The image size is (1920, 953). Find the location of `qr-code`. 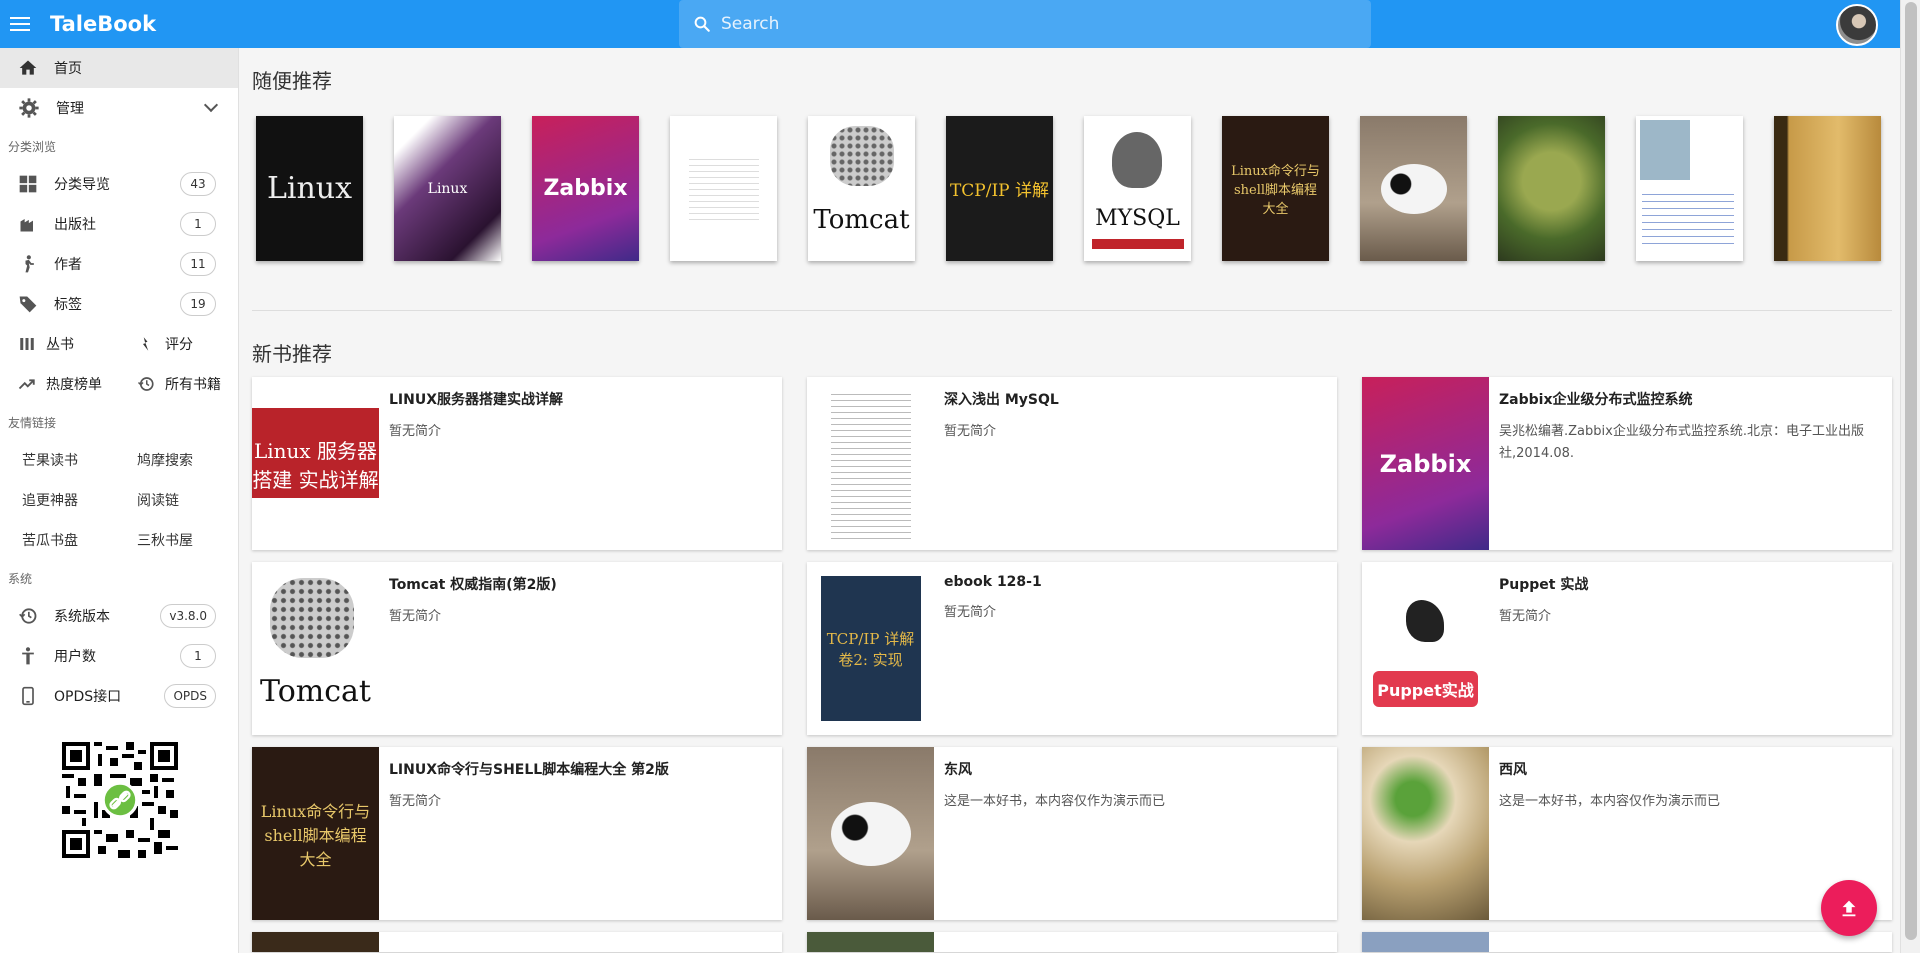

qr-code is located at coordinates (120, 800).